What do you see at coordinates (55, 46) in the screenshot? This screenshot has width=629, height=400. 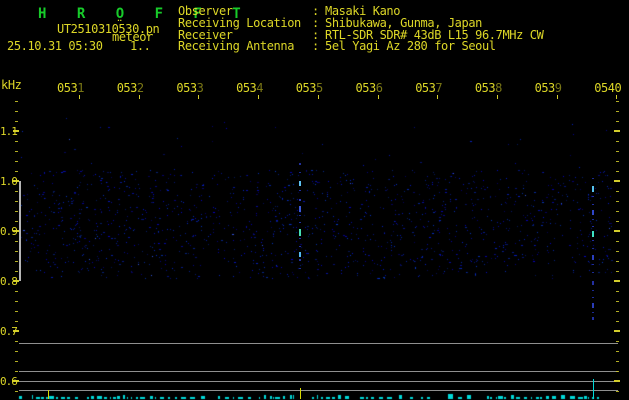 I see `datetime-label: 25.10.31 05:30` at bounding box center [55, 46].